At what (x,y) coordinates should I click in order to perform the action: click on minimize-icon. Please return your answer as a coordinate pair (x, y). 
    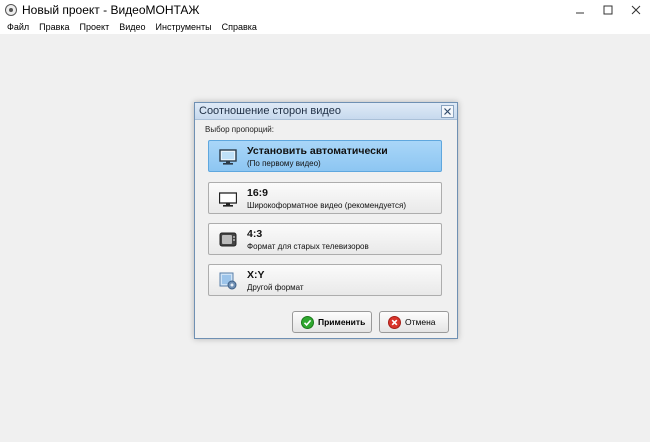
    Looking at the image, I should click on (580, 13).